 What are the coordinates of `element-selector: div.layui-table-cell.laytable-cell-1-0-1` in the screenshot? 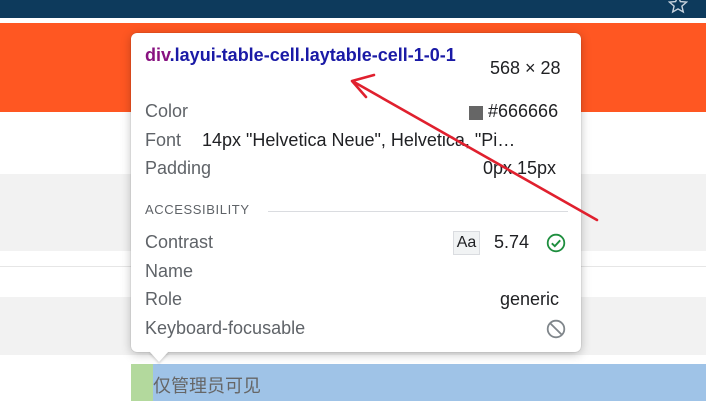 It's located at (312, 55).